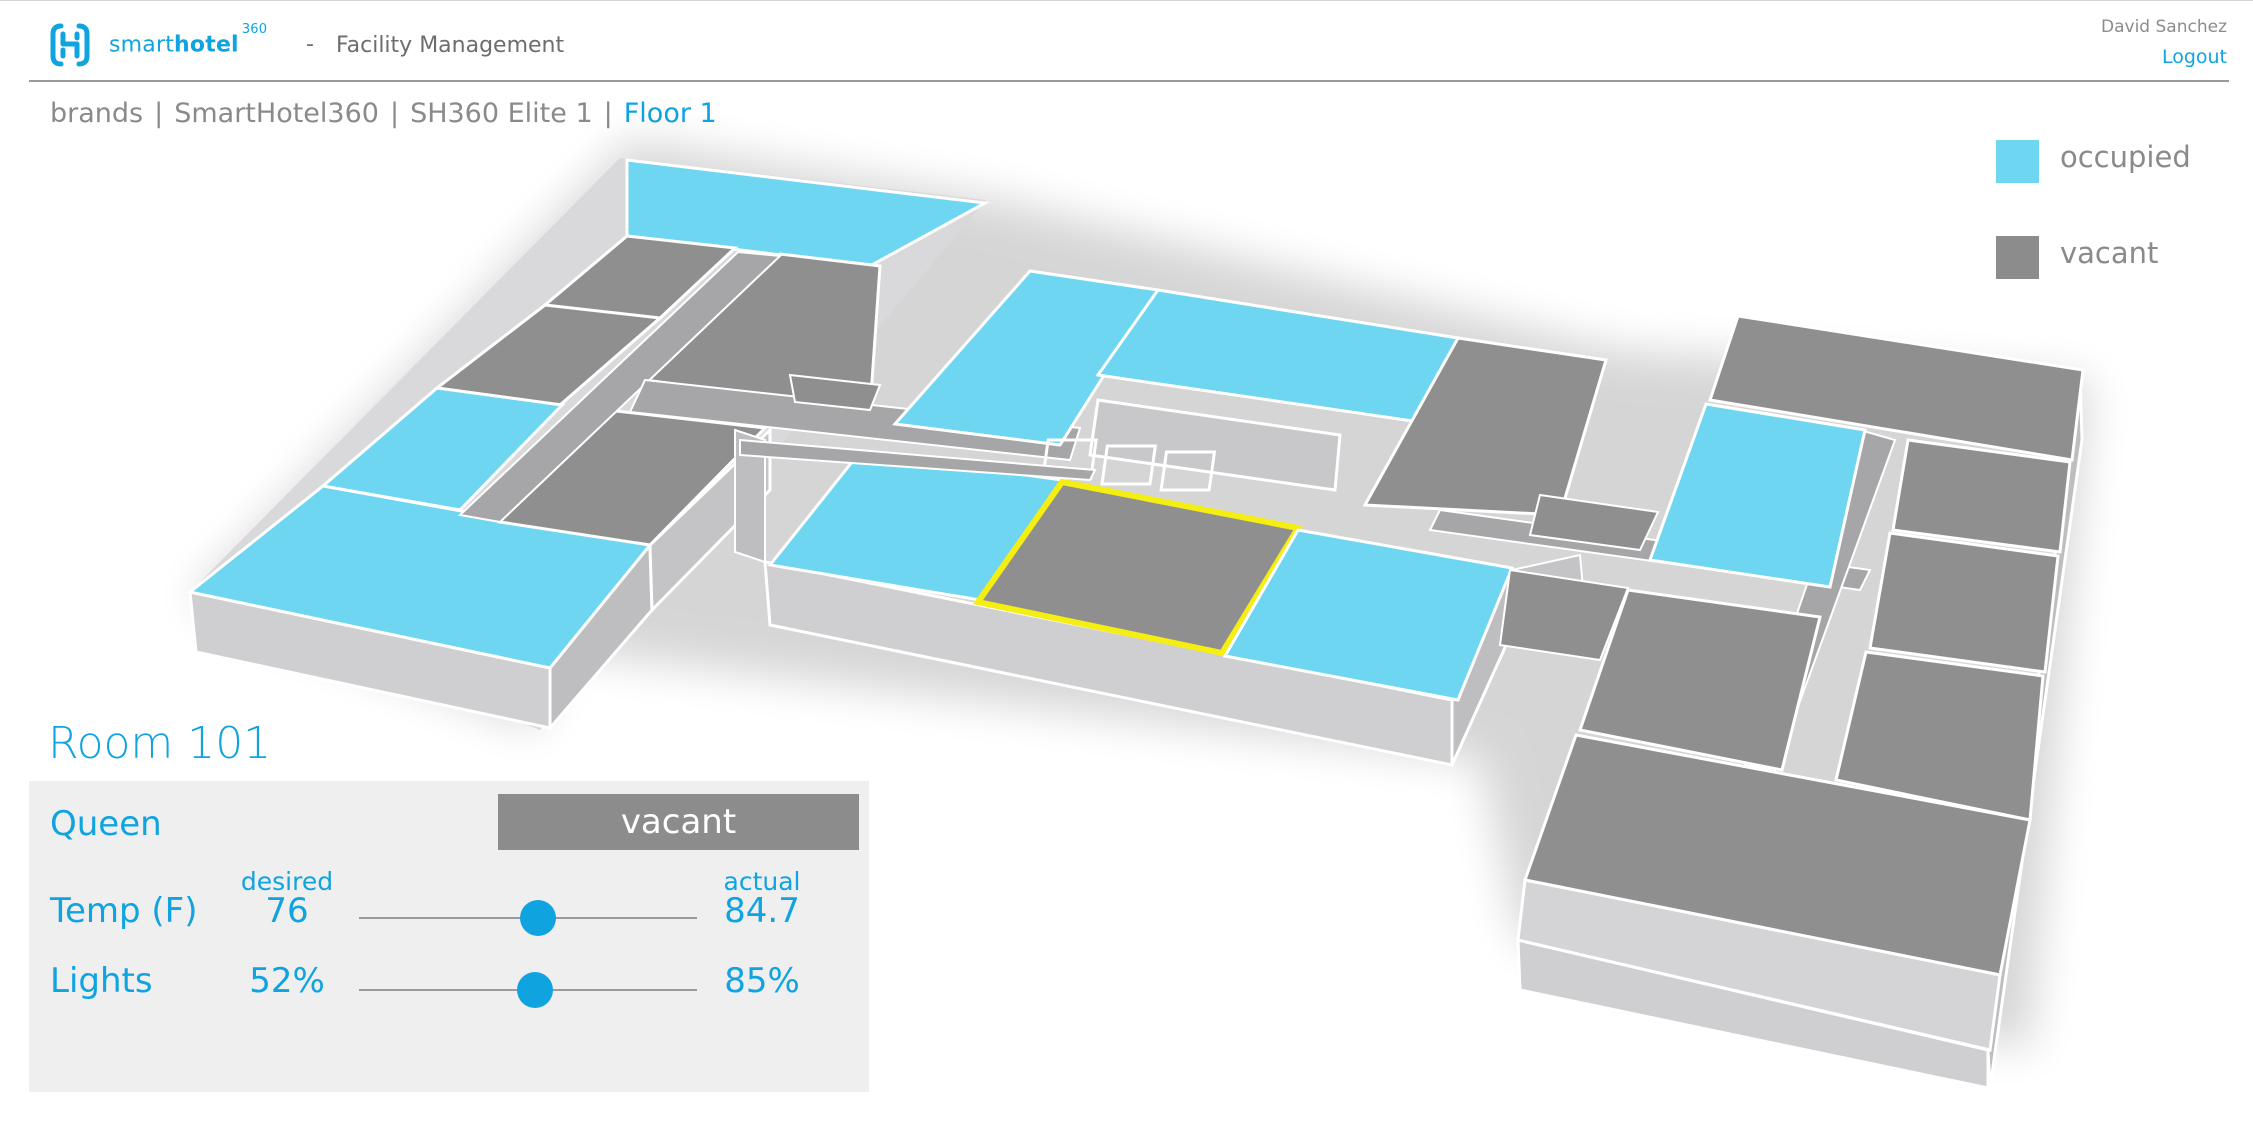 This screenshot has width=2253, height=1136. Describe the element at coordinates (287, 911) in the screenshot. I see `temp-desired-value: 76` at that location.